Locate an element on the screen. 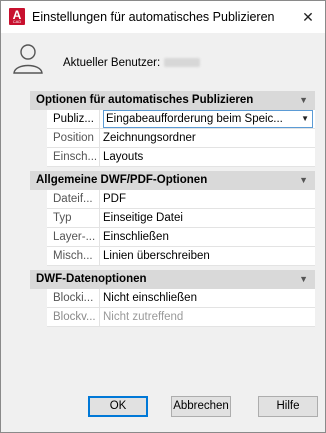 Image resolution: width=326 pixels, height=433 pixels. property-row-position: Position Zeichnungsordner is located at coordinates (181, 138).